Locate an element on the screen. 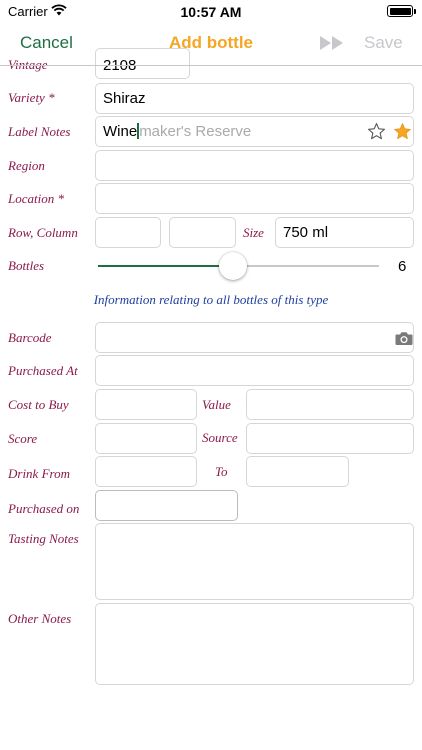 This screenshot has height=750, width=422. size-field: 750 ml is located at coordinates (344, 232).